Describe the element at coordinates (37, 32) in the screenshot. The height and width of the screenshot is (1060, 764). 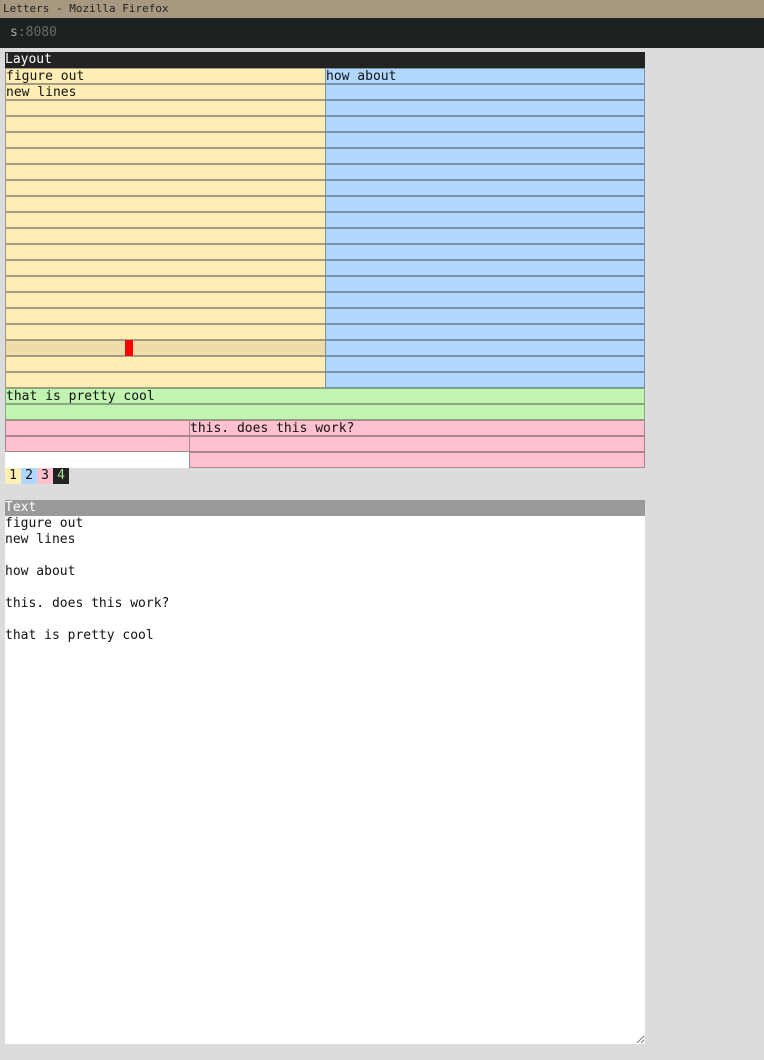
I see `url-port: :8080` at that location.